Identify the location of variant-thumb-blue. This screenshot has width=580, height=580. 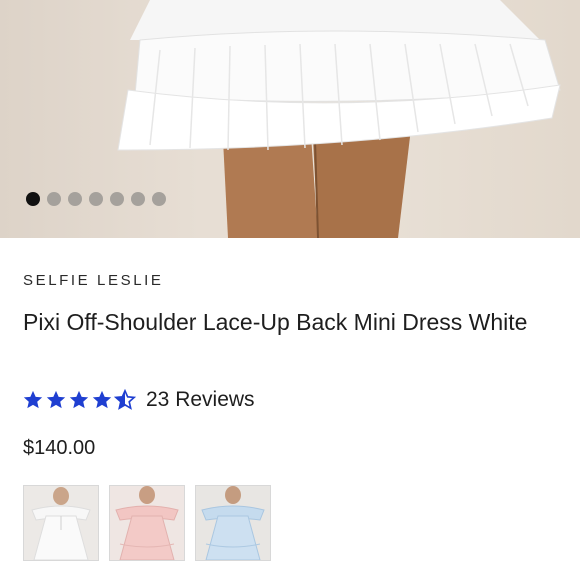
(233, 523).